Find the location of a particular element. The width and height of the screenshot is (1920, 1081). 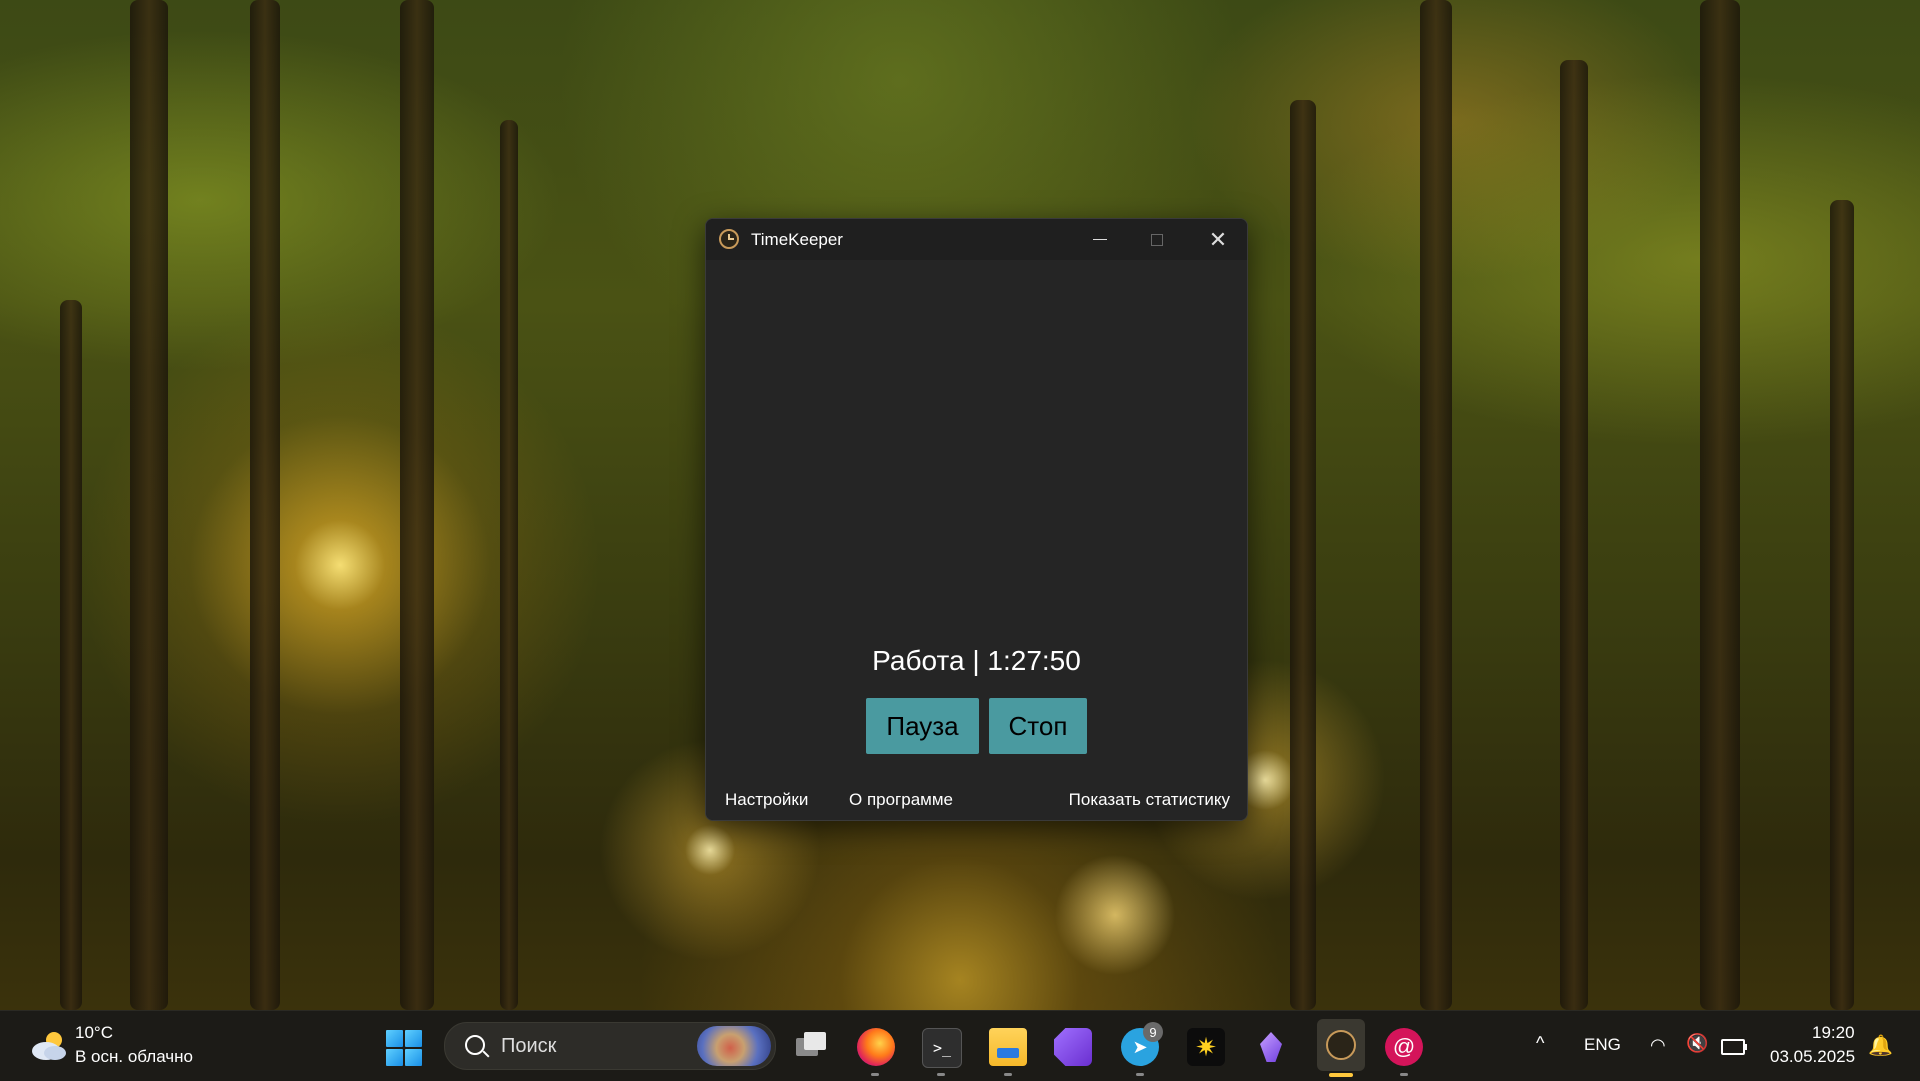

close-button: ✕ is located at coordinates (1218, 239).